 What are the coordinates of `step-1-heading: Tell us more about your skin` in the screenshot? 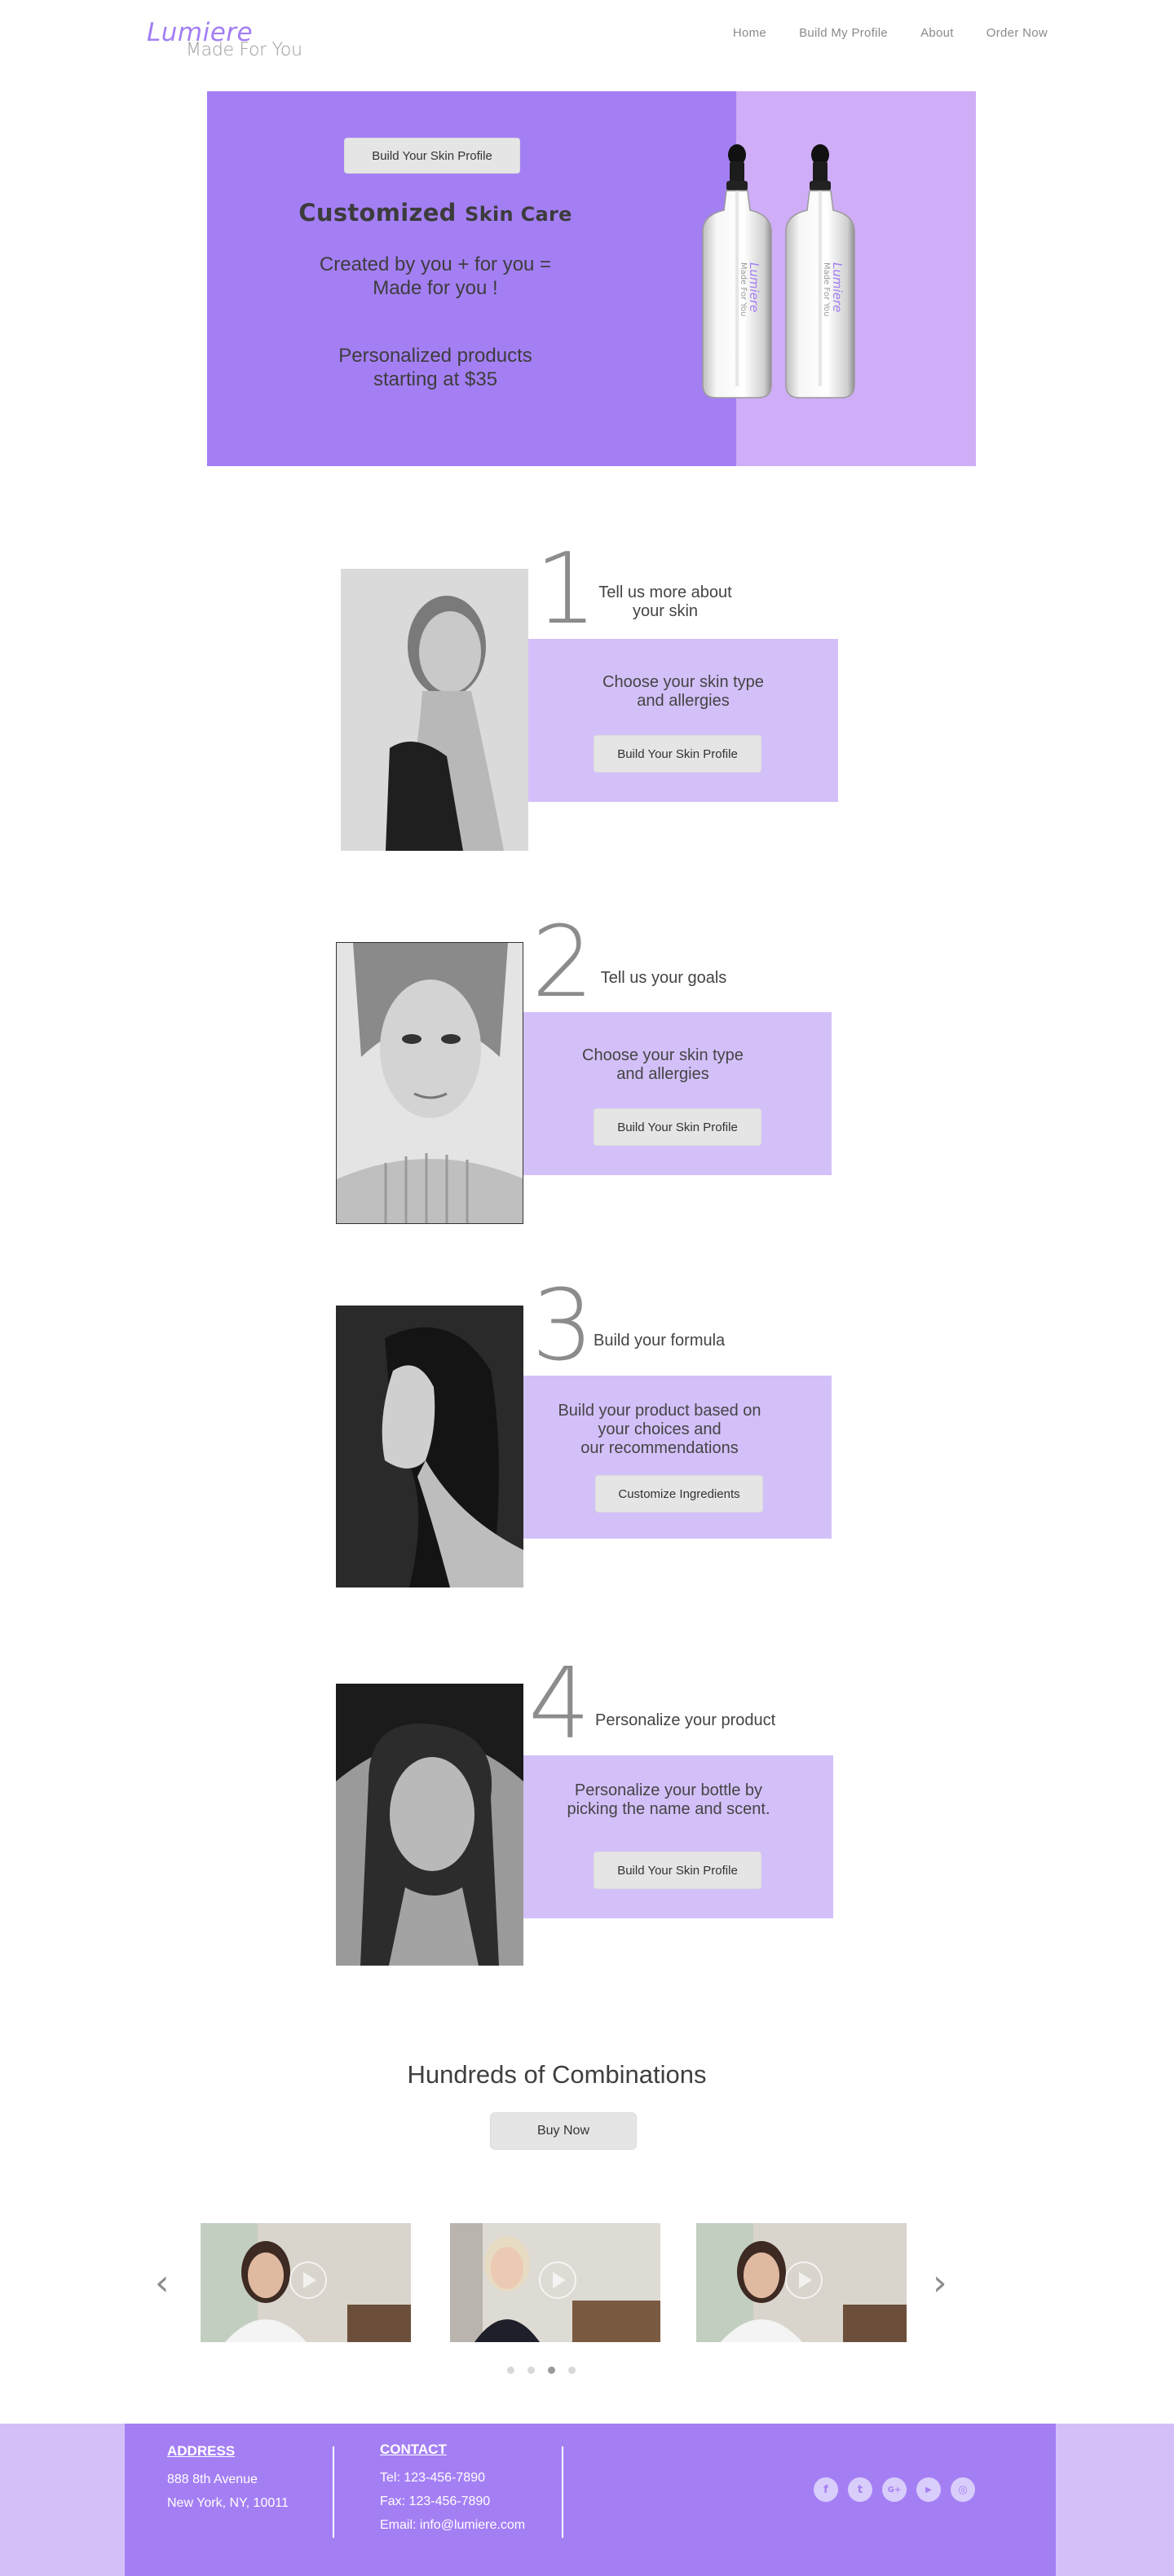 It's located at (665, 602).